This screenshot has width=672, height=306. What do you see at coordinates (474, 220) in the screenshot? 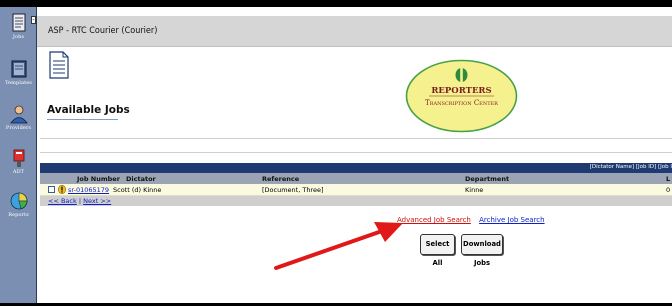
I see `search-links: Advanced Job Search Archive Job Search` at bounding box center [474, 220].